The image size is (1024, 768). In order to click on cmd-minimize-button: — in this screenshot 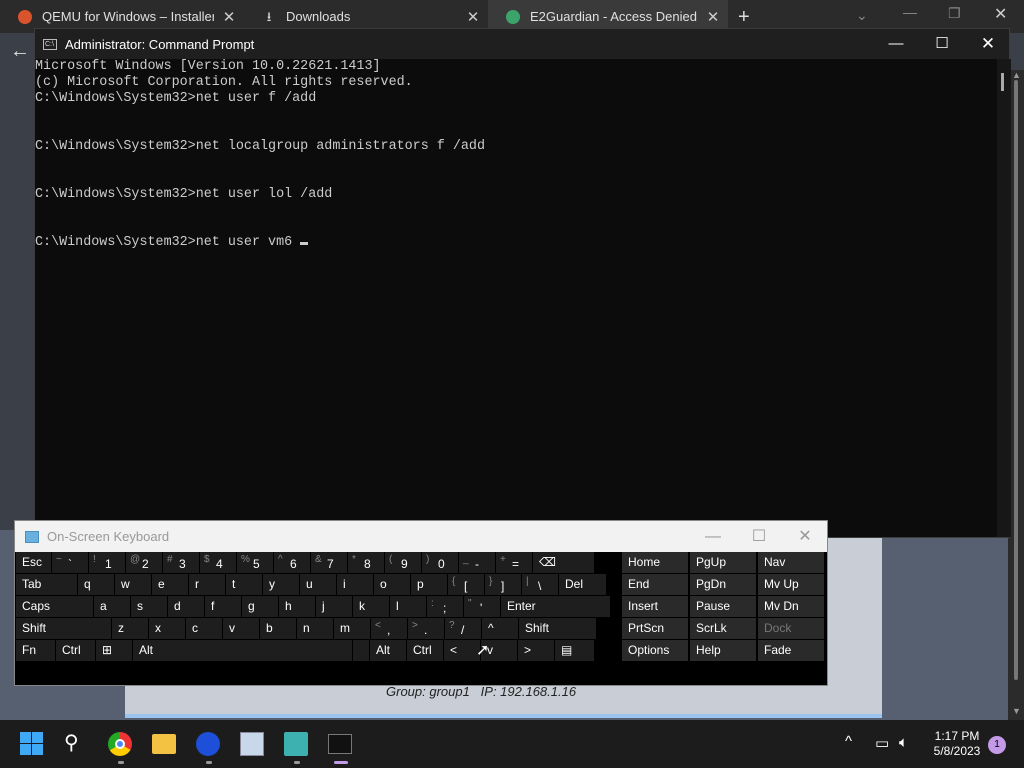, I will do `click(896, 44)`.